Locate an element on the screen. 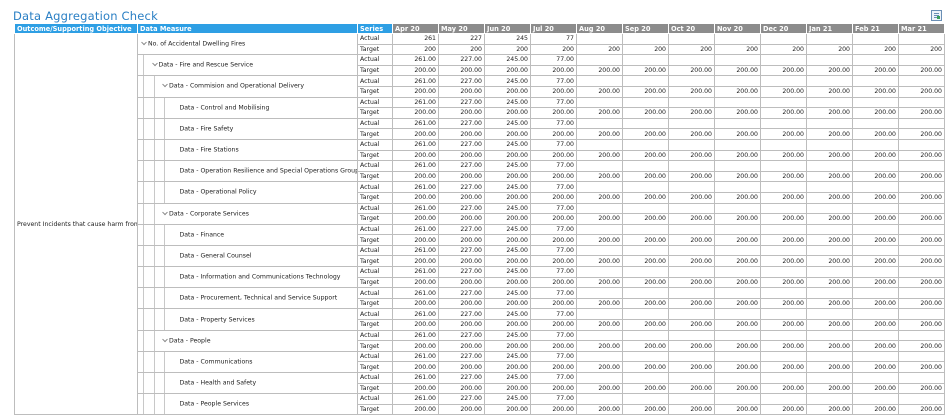 The image size is (946, 419). header-month: Oct 20 is located at coordinates (691, 28).